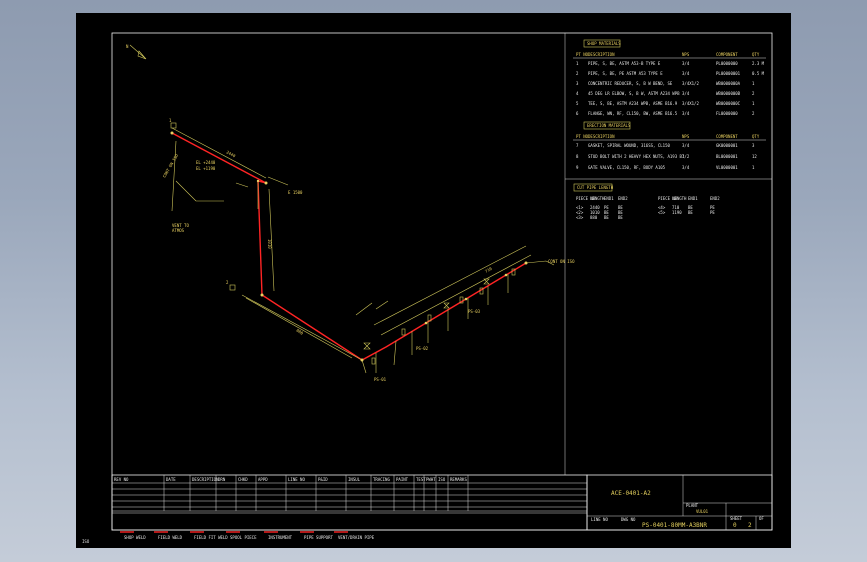  Describe the element at coordinates (135, 537) in the screenshot. I see `legend-label: SHOP WELD` at that location.